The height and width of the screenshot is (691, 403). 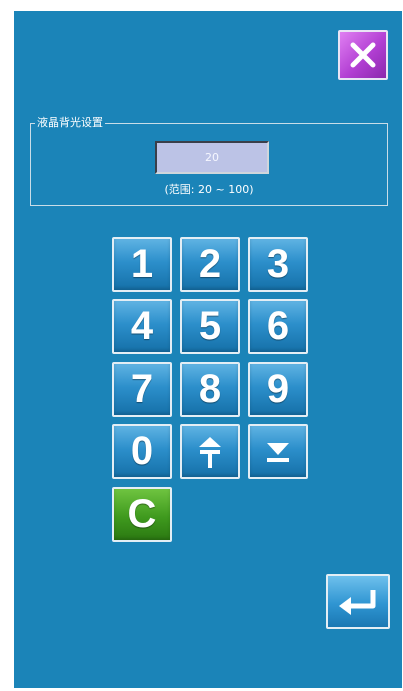 I want to click on key-4: 4, so click(x=142, y=326).